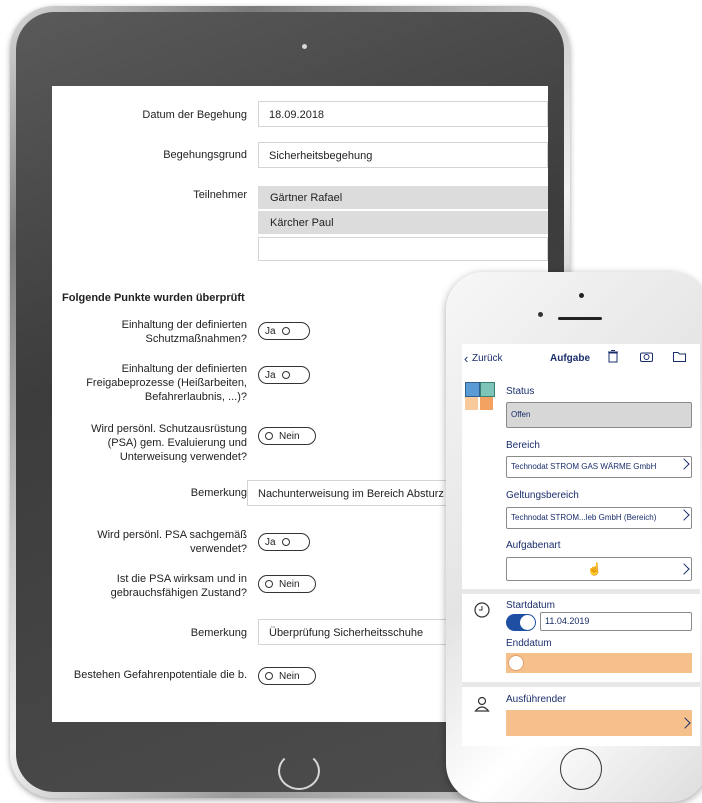 Image resolution: width=702 pixels, height=803 pixels. Describe the element at coordinates (172, 542) in the screenshot. I see `question-label: Wird persönl. PSA sachgemäß verwendet?` at that location.